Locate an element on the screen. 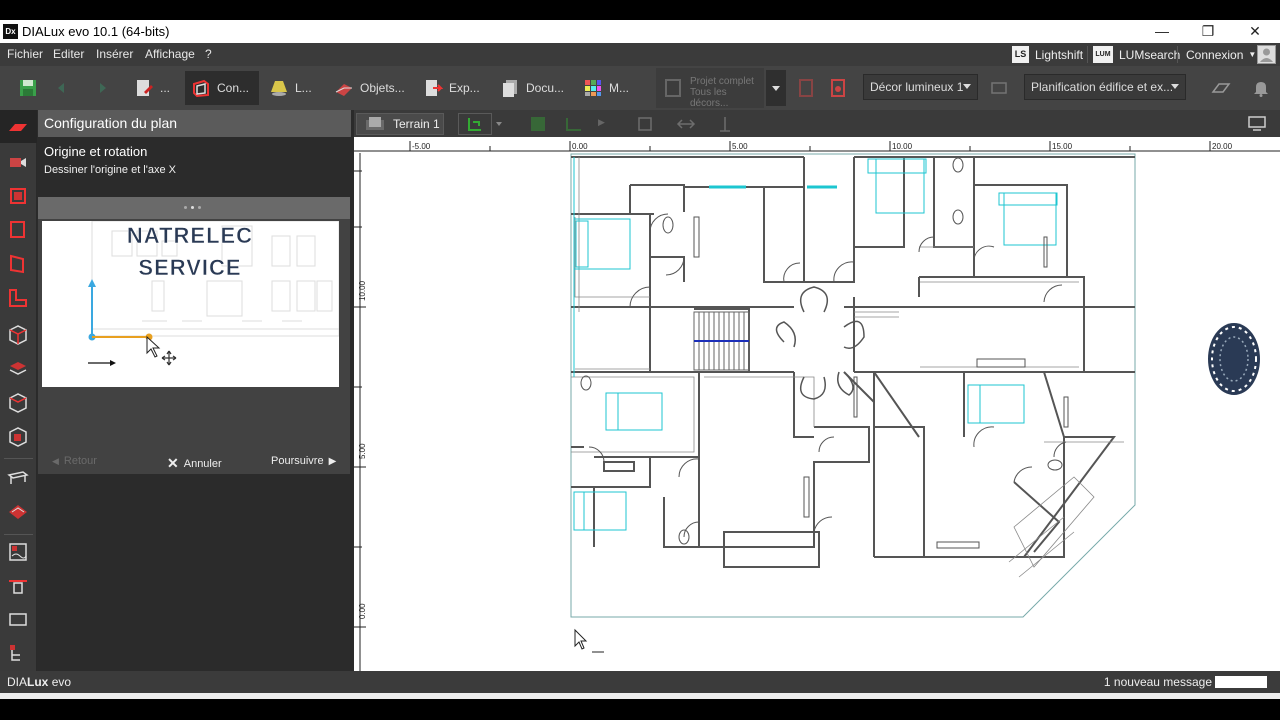  object-cube-icon is located at coordinates (18, 436).